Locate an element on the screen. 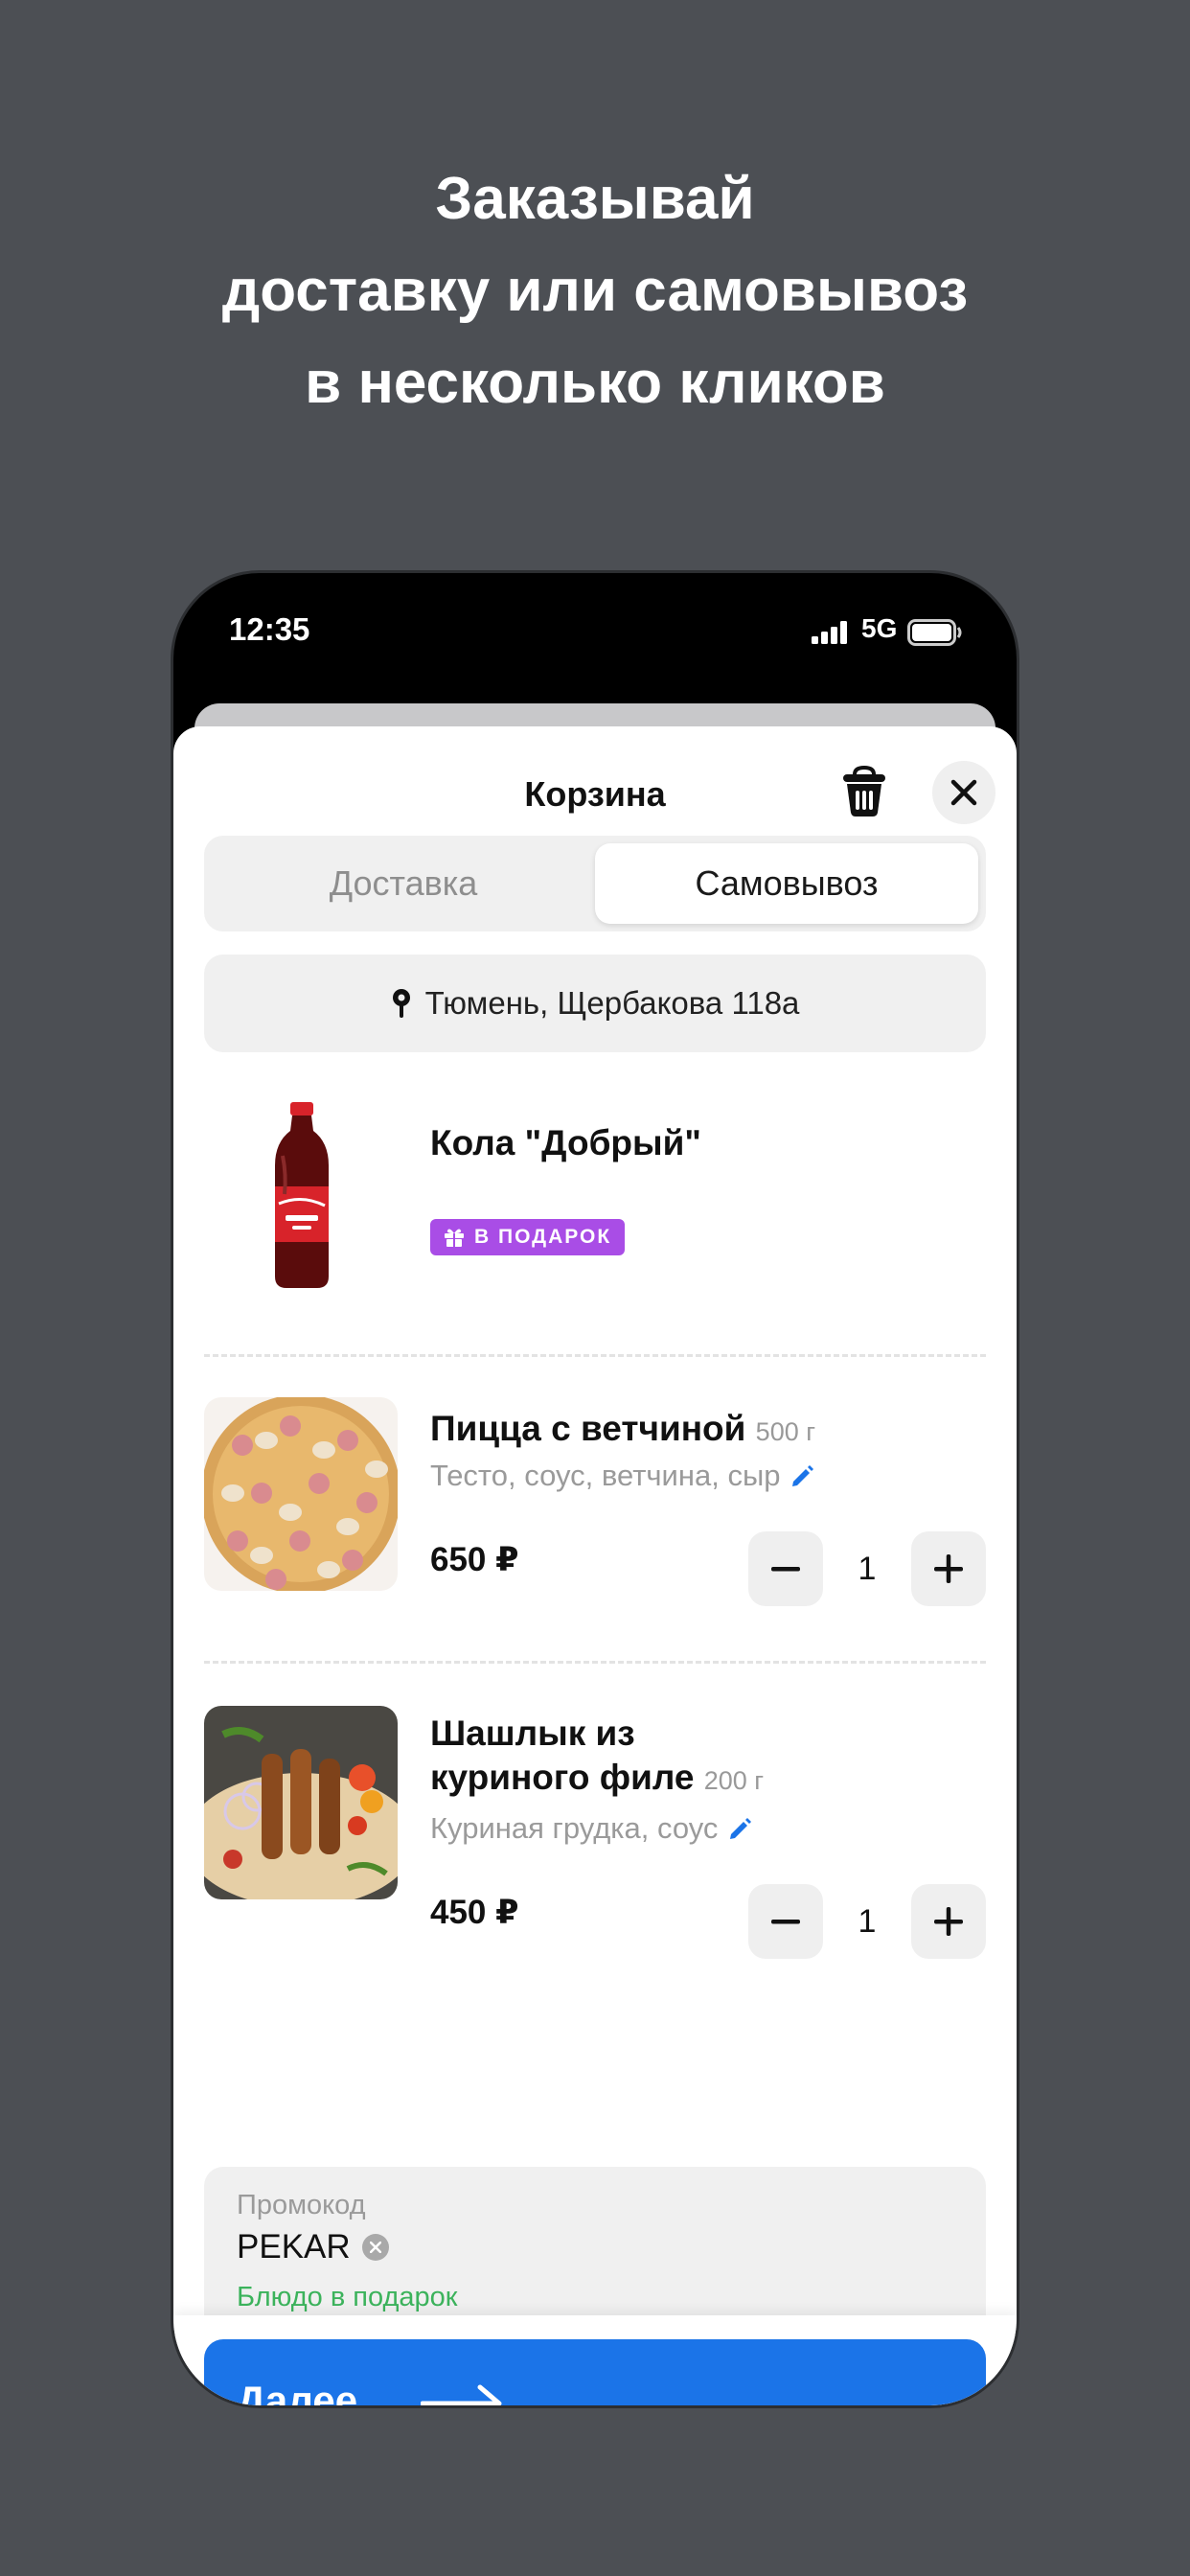  cart-item-name: Кола "Добрый" is located at coordinates (565, 1142).